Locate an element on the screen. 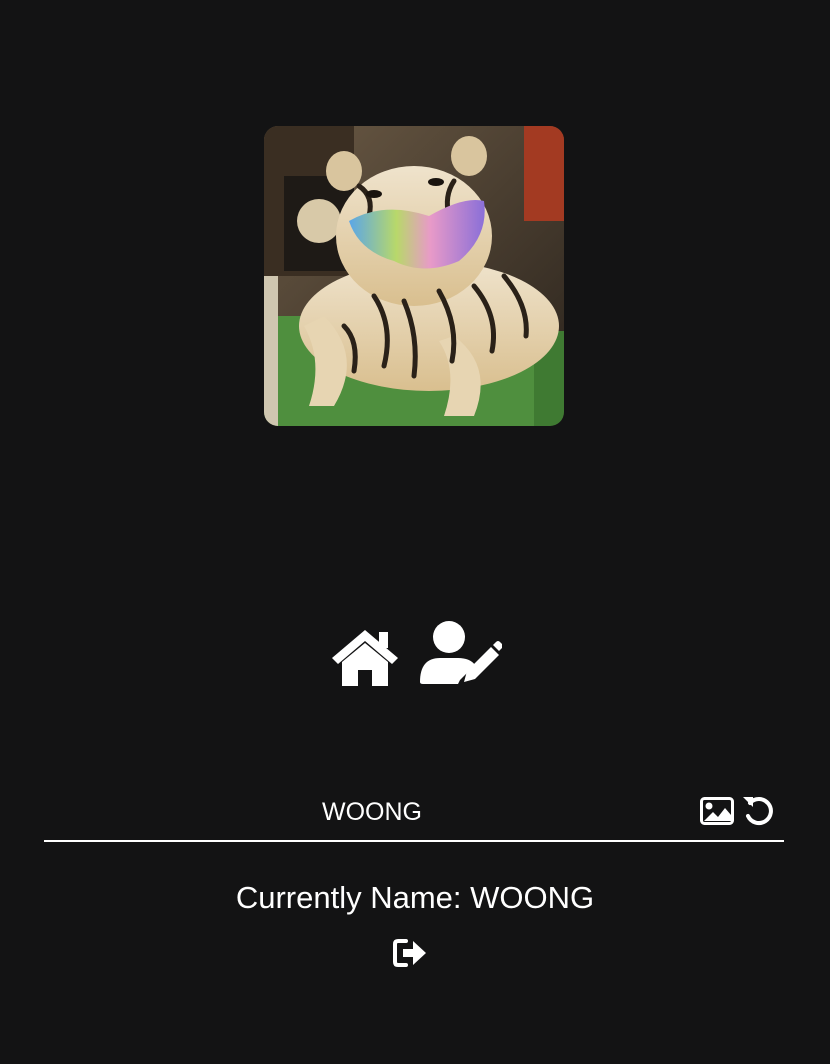 The height and width of the screenshot is (1064, 830). avatar is located at coordinates (414, 276).